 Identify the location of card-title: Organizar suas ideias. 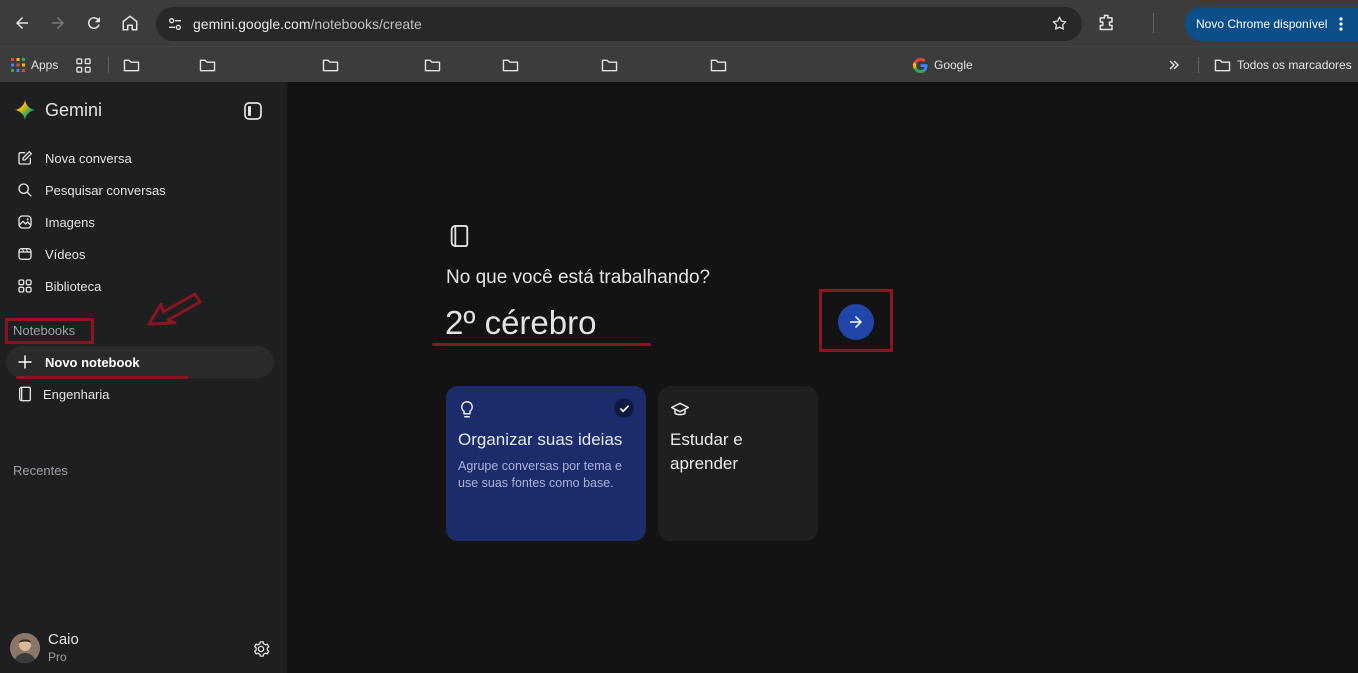
(540, 439).